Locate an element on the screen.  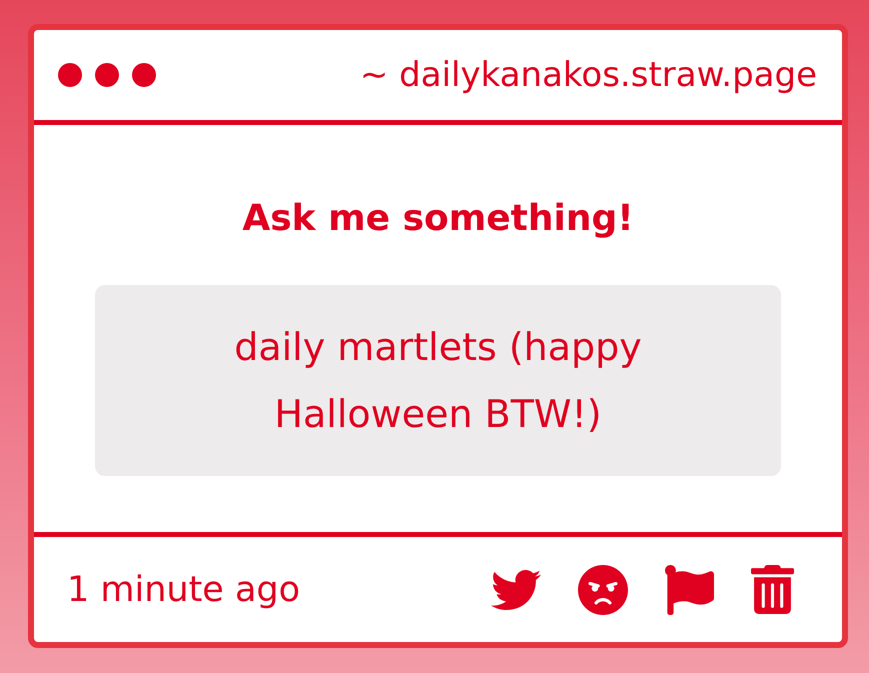
angry-face-icon is located at coordinates (603, 589).